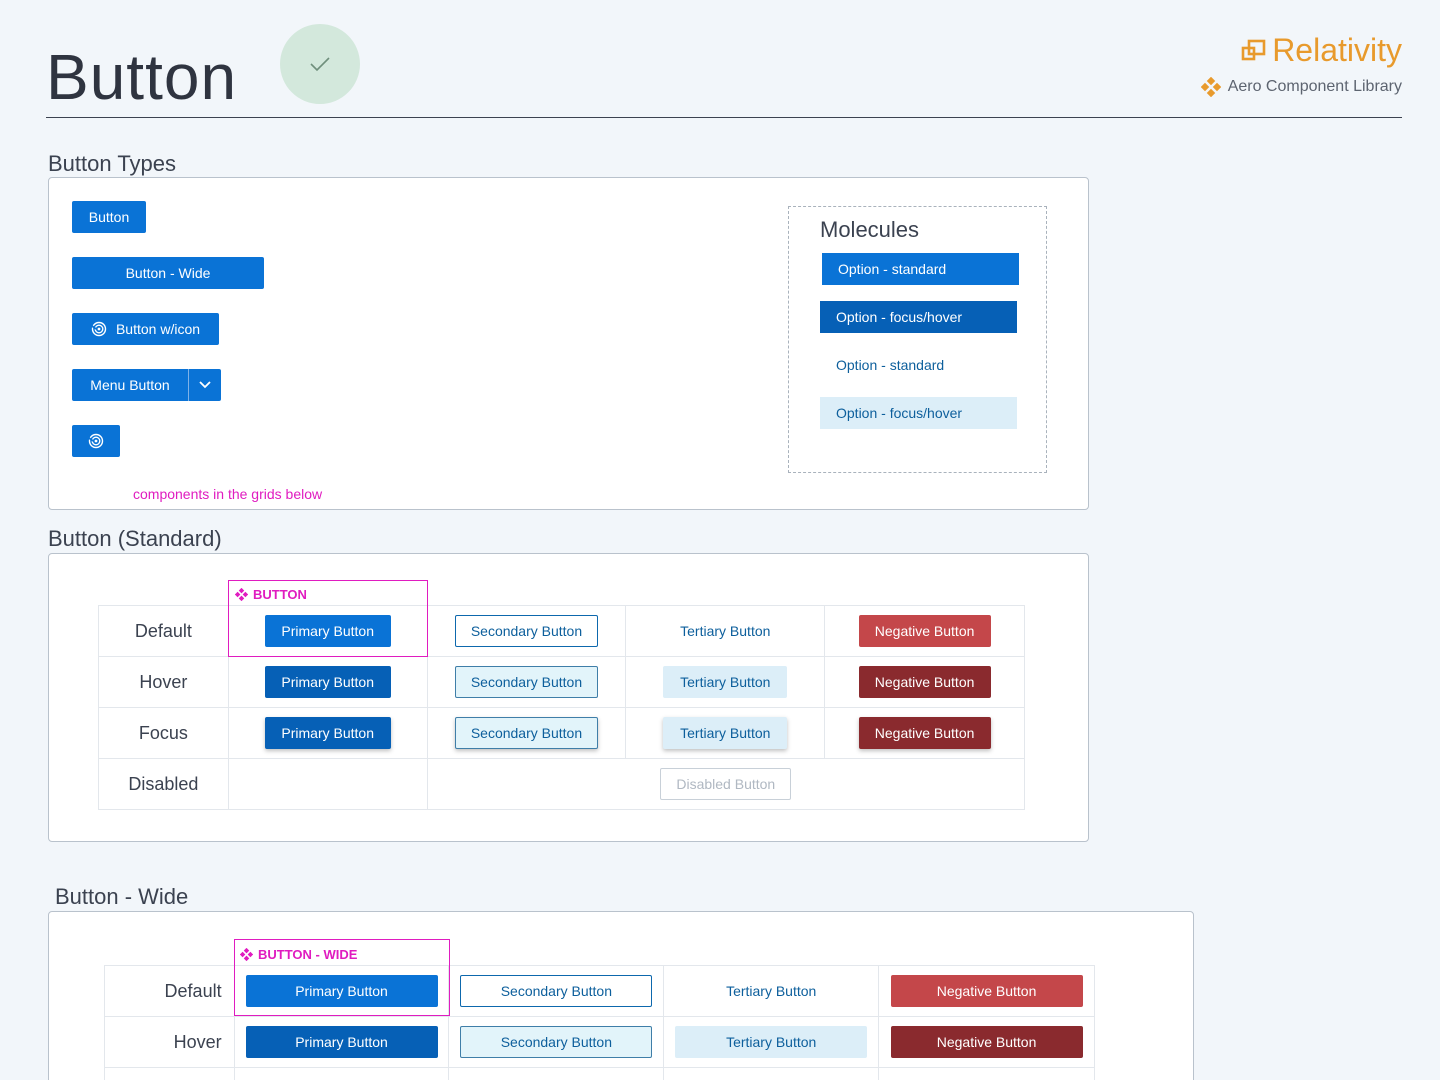 The height and width of the screenshot is (1080, 1440). I want to click on row-label-disabled: Disabled, so click(163, 784).